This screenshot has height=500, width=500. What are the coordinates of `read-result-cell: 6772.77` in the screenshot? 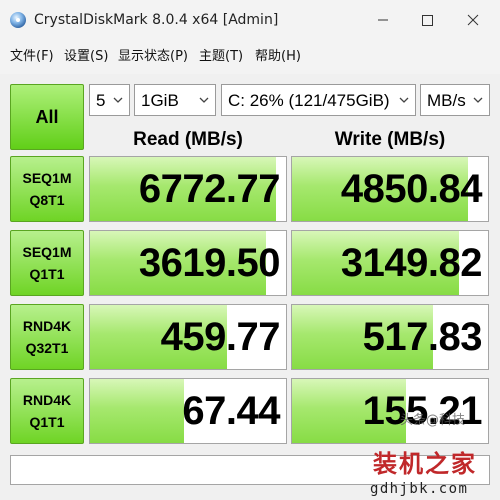 It's located at (188, 189).